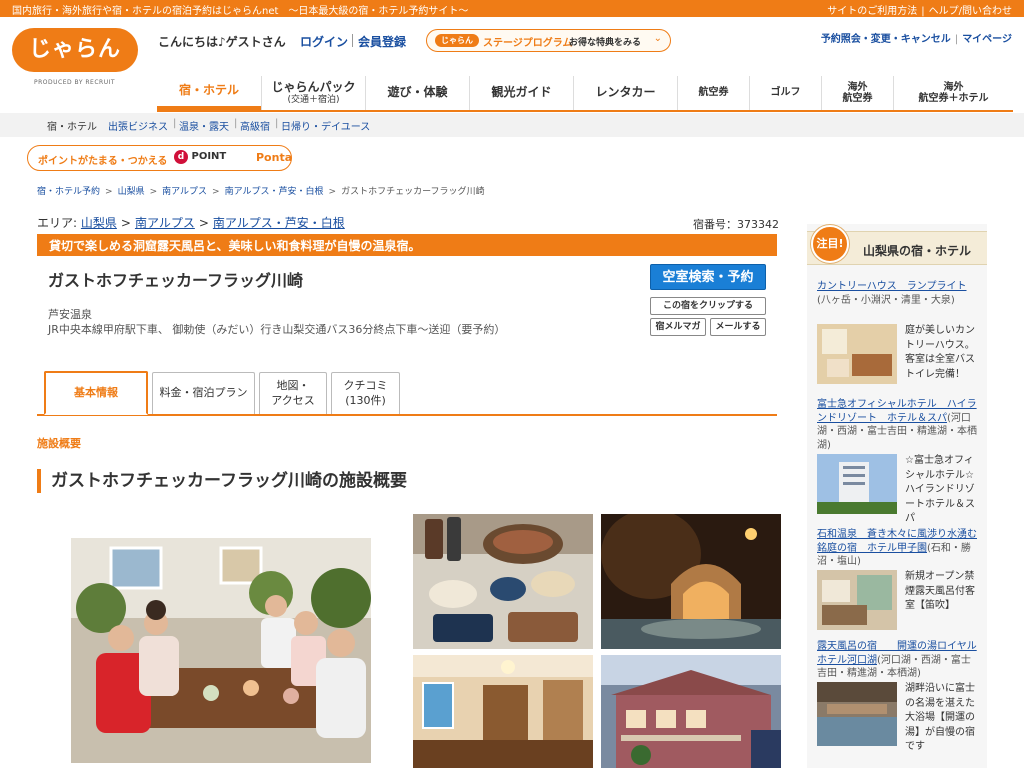  What do you see at coordinates (96, 393) in the screenshot?
I see `tab-basic: 基本情報` at bounding box center [96, 393].